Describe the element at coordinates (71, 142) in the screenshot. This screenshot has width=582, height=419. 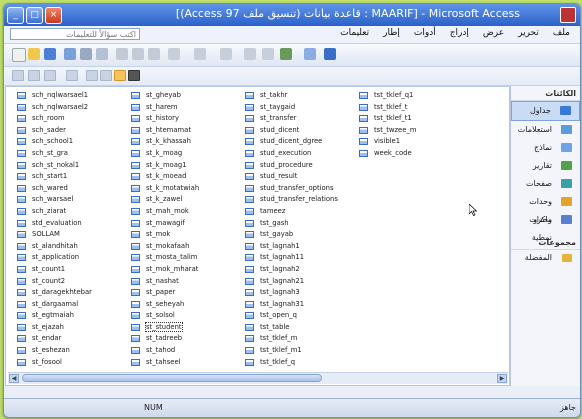
I see `table-item: sch_school1` at that location.